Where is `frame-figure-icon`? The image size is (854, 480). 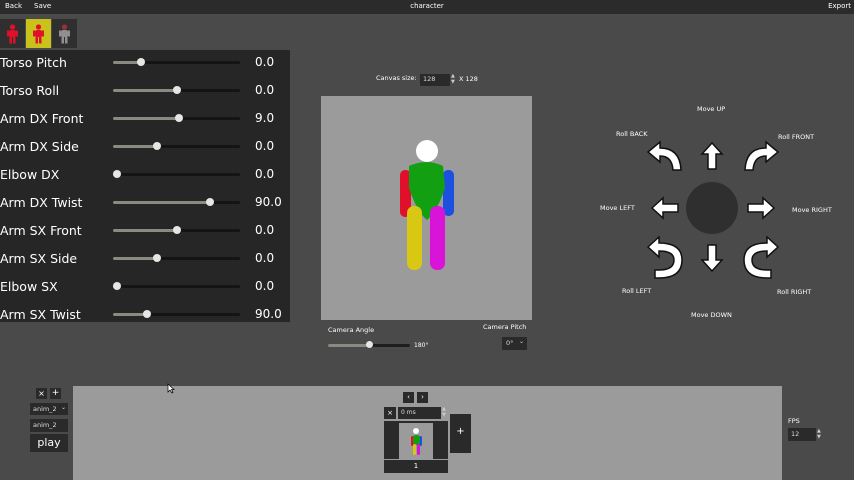 frame-figure-icon is located at coordinates (416, 441).